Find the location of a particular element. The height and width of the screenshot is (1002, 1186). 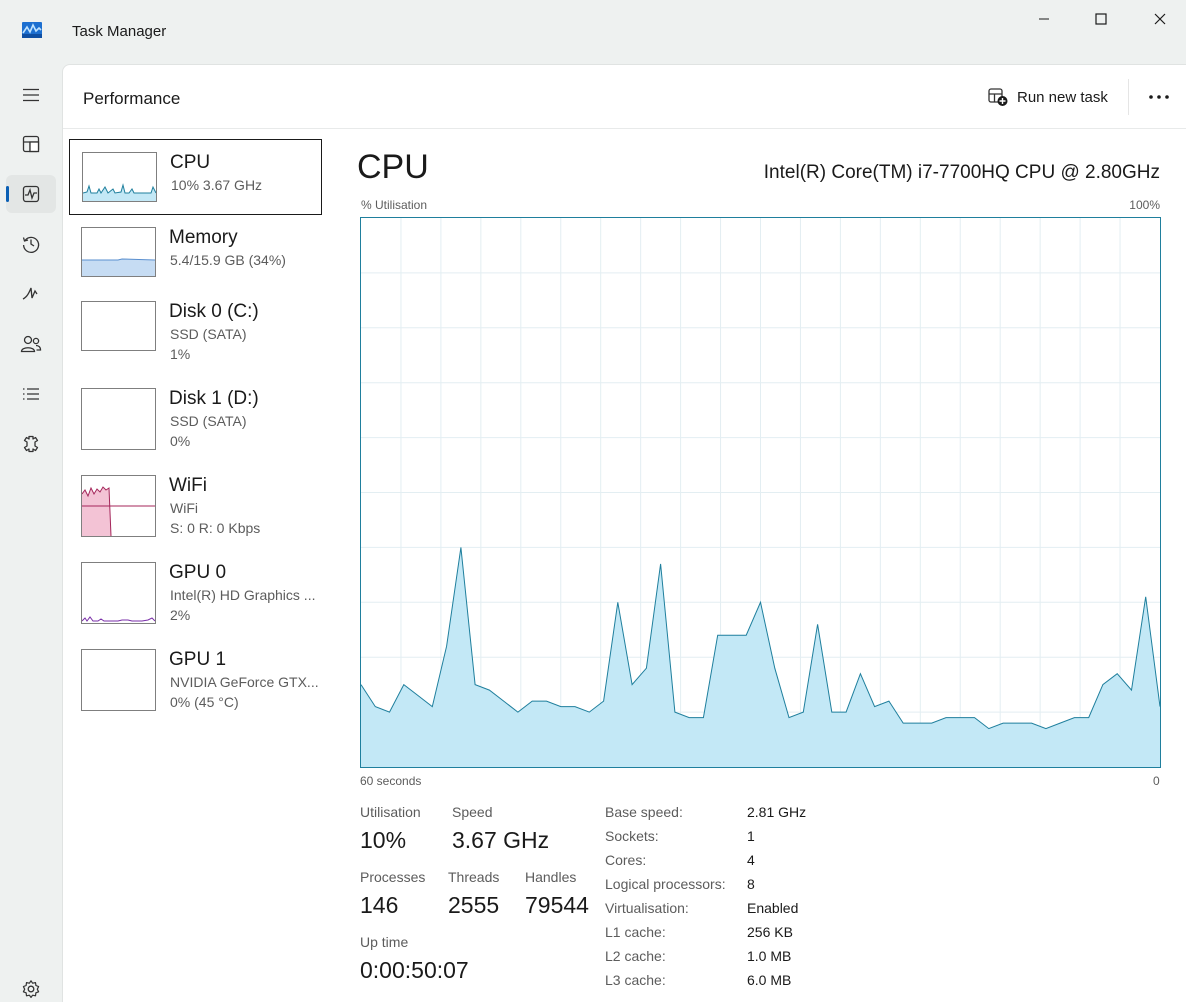

spec-value: Enabled is located at coordinates (773, 908).